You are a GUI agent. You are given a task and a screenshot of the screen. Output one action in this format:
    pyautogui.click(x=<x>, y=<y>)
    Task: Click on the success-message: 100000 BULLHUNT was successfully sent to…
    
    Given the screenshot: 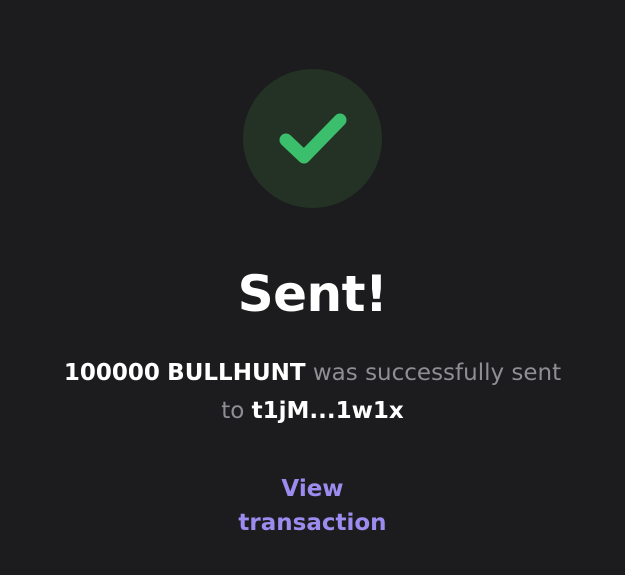 What is the action you would take?
    pyautogui.click(x=312, y=392)
    